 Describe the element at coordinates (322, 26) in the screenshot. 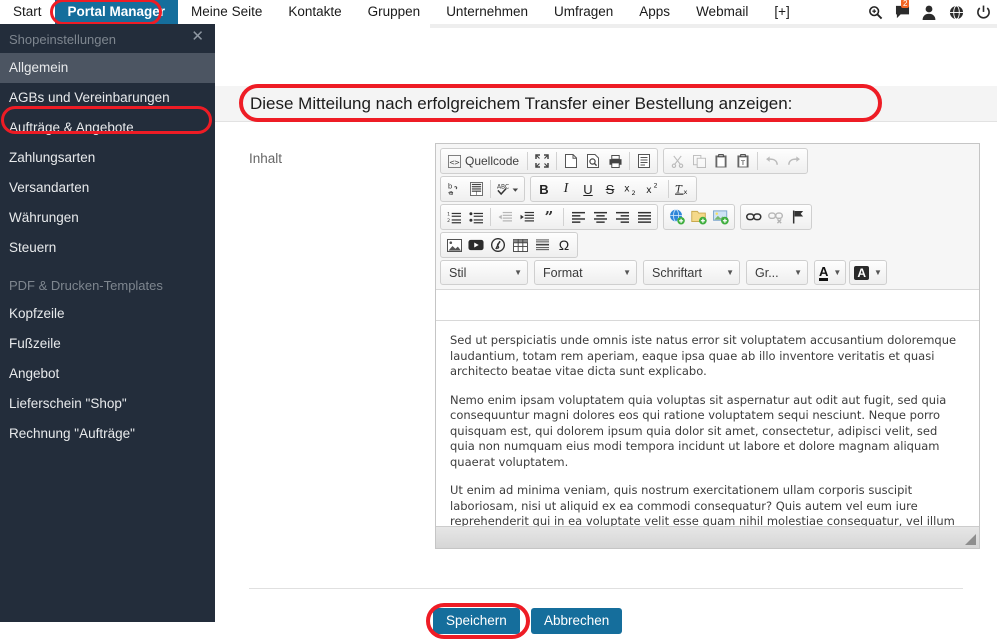

I see `content-top-strip-inner` at that location.